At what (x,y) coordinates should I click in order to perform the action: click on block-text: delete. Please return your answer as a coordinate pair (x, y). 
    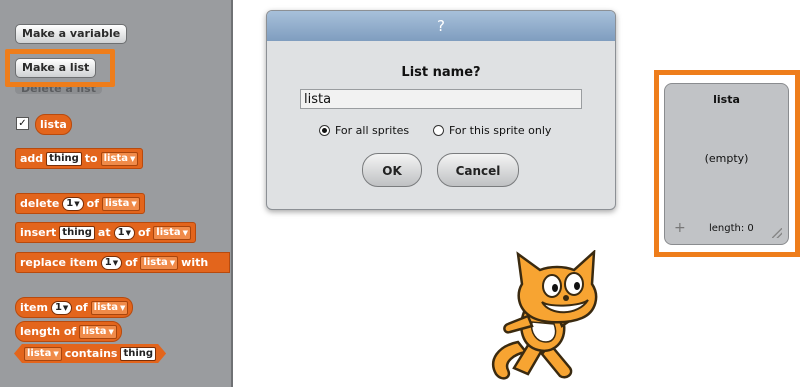
    Looking at the image, I should click on (40, 203).